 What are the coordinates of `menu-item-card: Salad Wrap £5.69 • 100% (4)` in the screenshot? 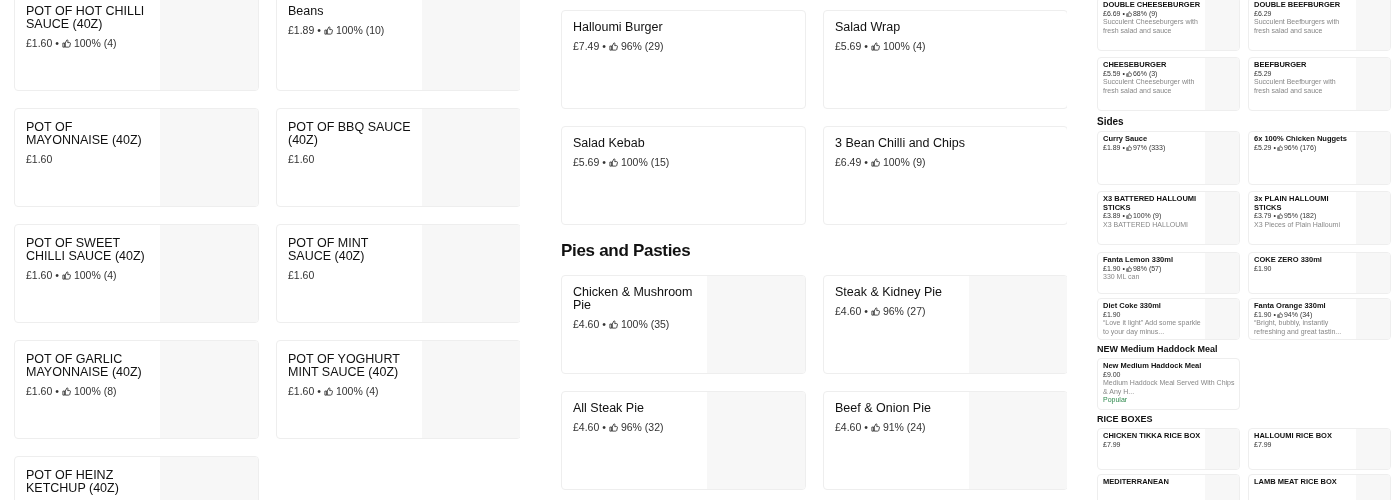 It's located at (945, 59).